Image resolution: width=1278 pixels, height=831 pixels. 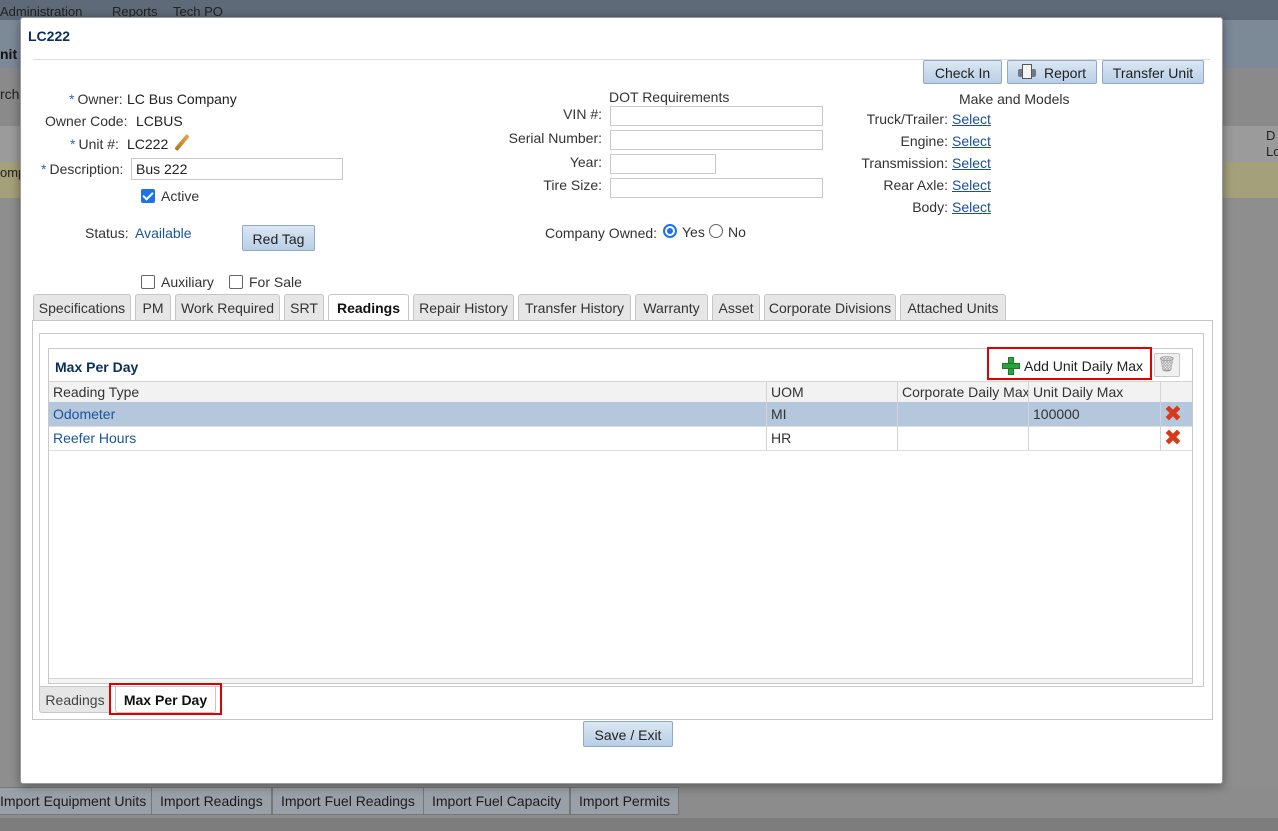 I want to click on tab-specifications: Specifications, so click(x=82, y=307).